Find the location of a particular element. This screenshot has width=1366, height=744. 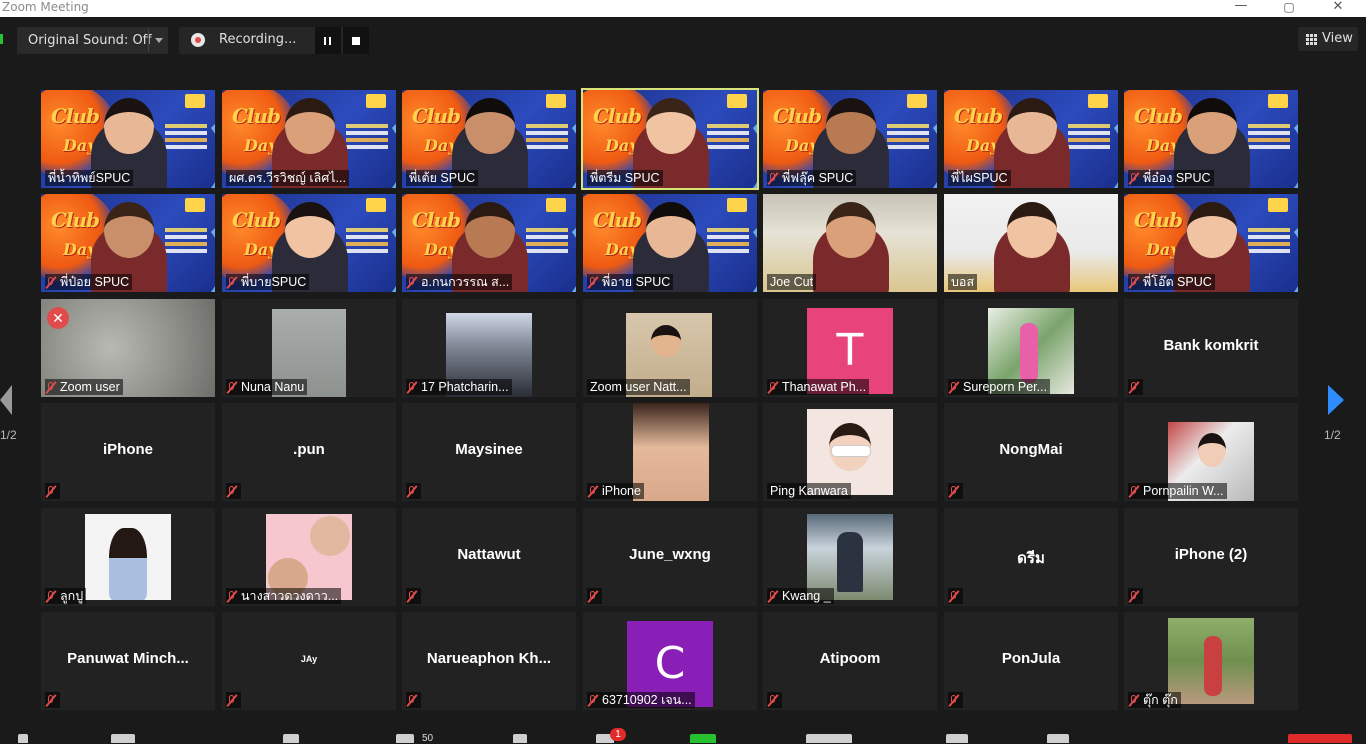

participants-icon is located at coordinates (405, 738).